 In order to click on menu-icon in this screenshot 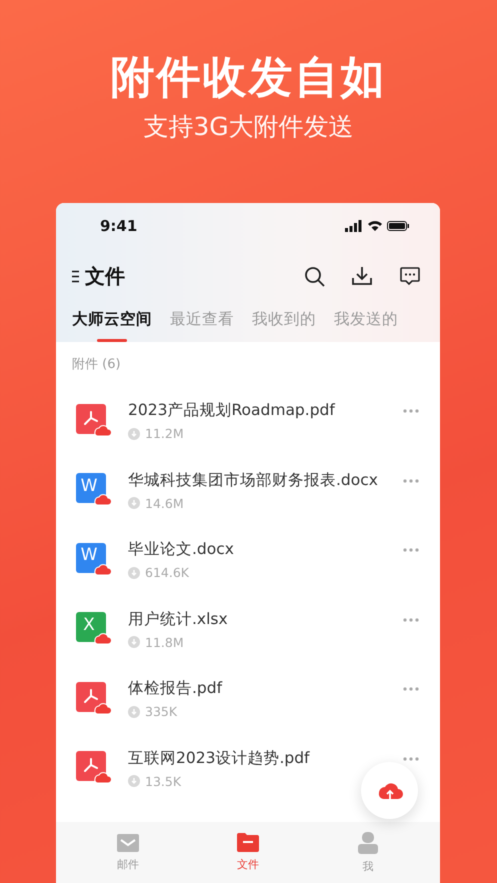, I will do `click(75, 276)`.